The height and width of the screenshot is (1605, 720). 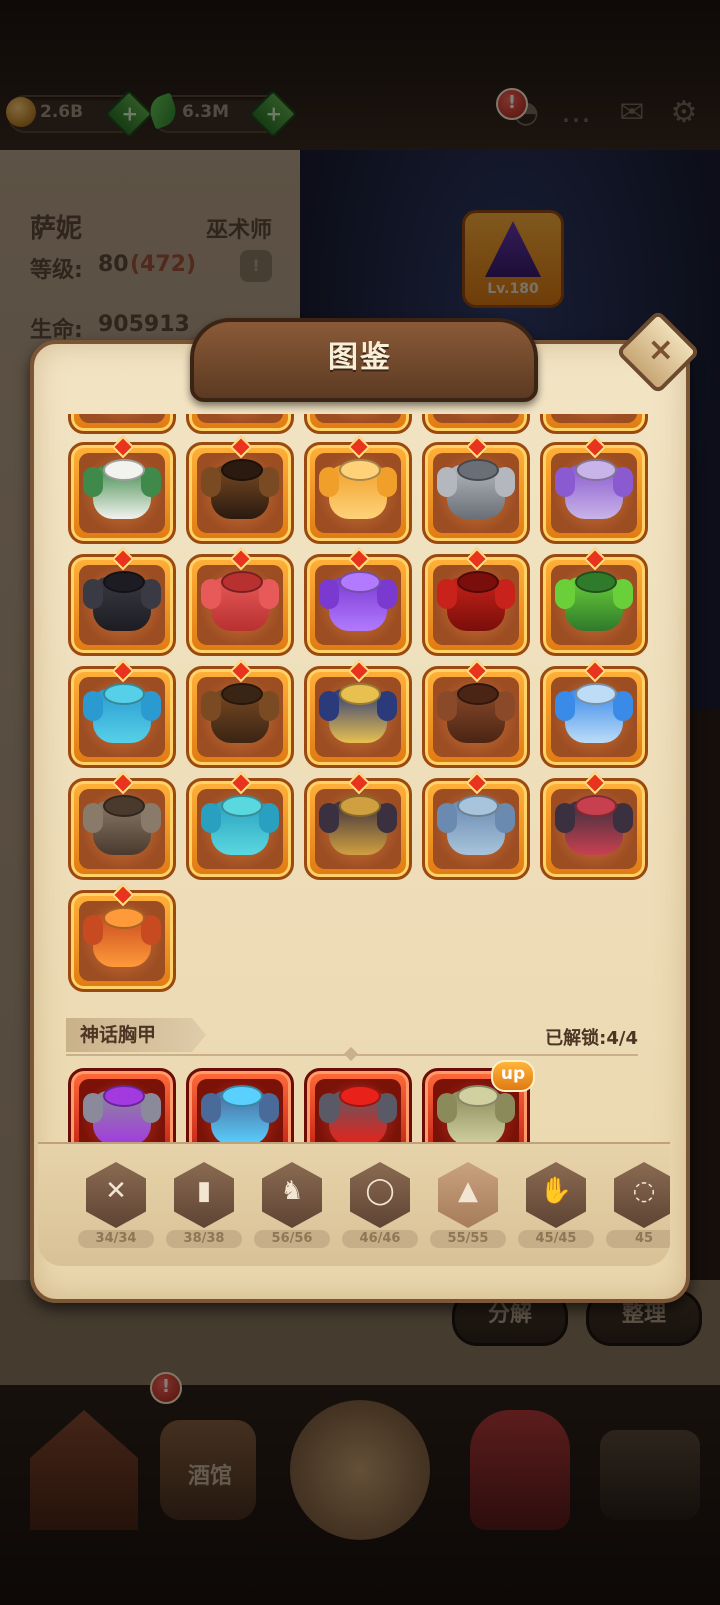 What do you see at coordinates (594, 605) in the screenshot?
I see `slime-green-armor-icon` at bounding box center [594, 605].